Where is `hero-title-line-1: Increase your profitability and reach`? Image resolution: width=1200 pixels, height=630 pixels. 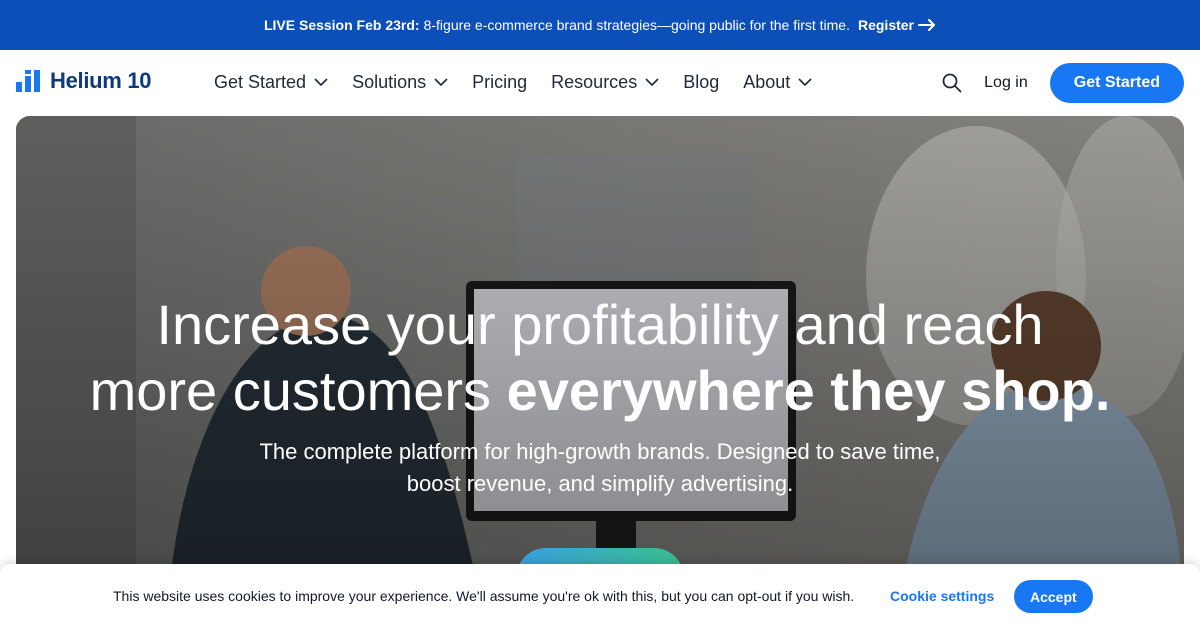
hero-title-line-1: Increase your profitability and reach is located at coordinates (600, 324).